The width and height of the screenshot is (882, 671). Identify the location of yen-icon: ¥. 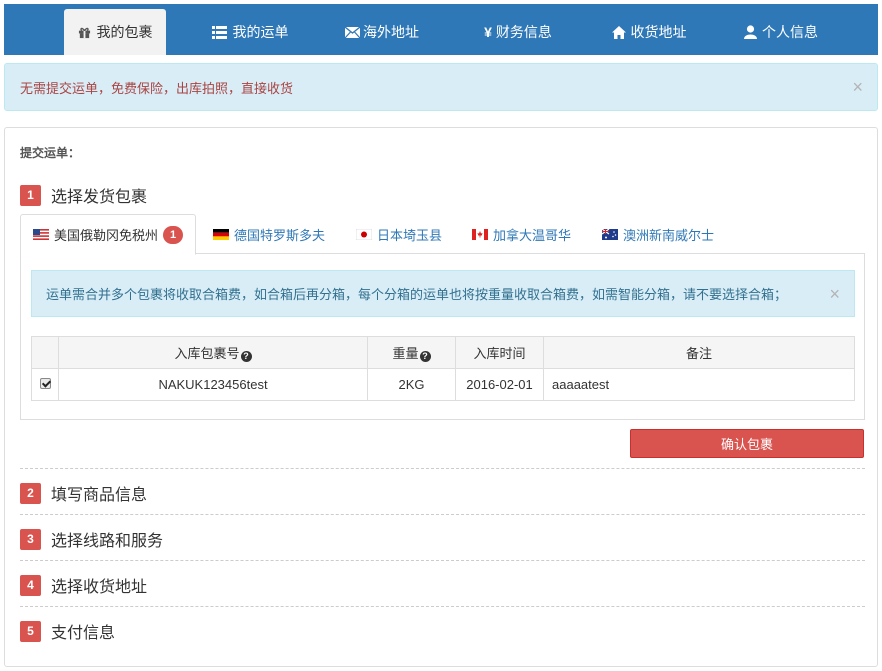
(488, 32).